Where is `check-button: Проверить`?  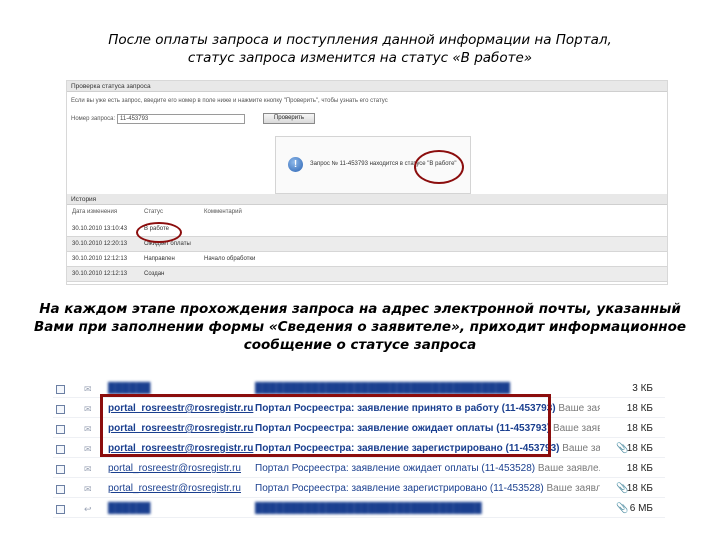 check-button: Проверить is located at coordinates (289, 118).